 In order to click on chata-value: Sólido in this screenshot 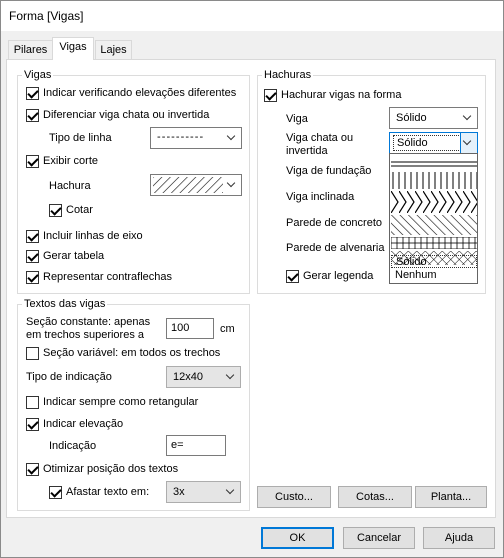, I will do `click(427, 143)`.